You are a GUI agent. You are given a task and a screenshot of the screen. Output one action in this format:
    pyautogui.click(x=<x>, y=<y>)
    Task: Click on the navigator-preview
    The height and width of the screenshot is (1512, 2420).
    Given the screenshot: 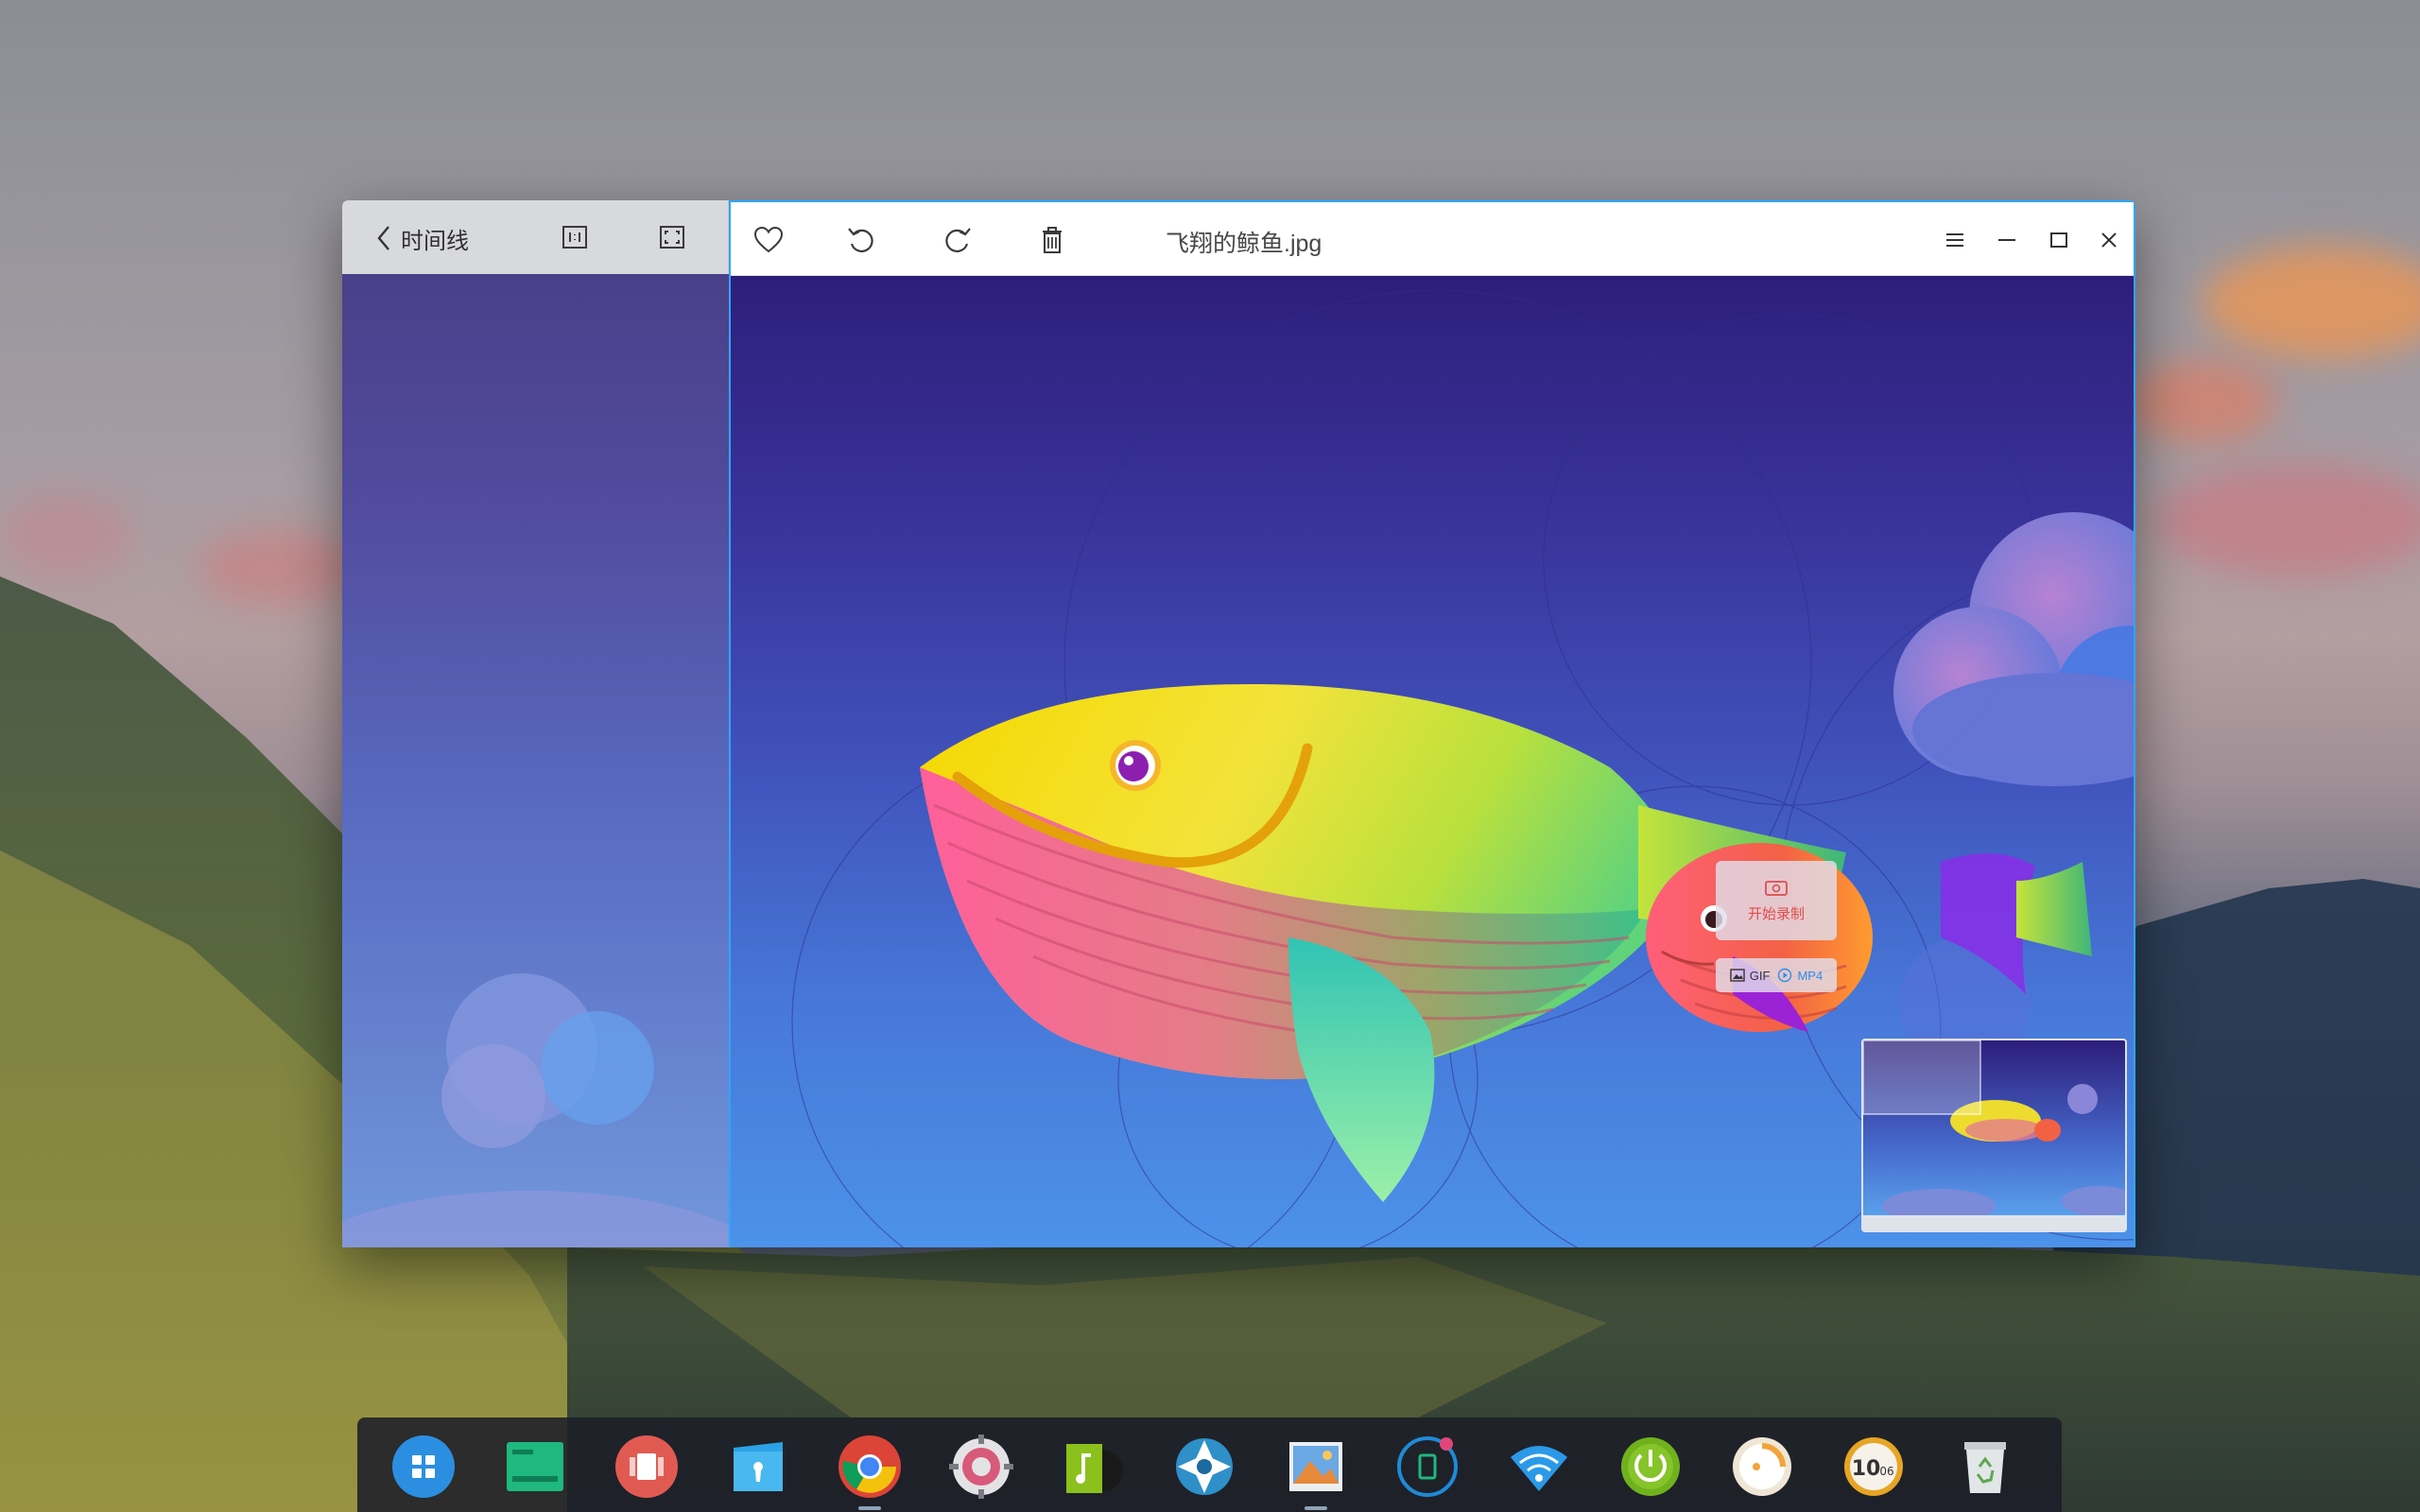 What is the action you would take?
    pyautogui.click(x=1994, y=1135)
    